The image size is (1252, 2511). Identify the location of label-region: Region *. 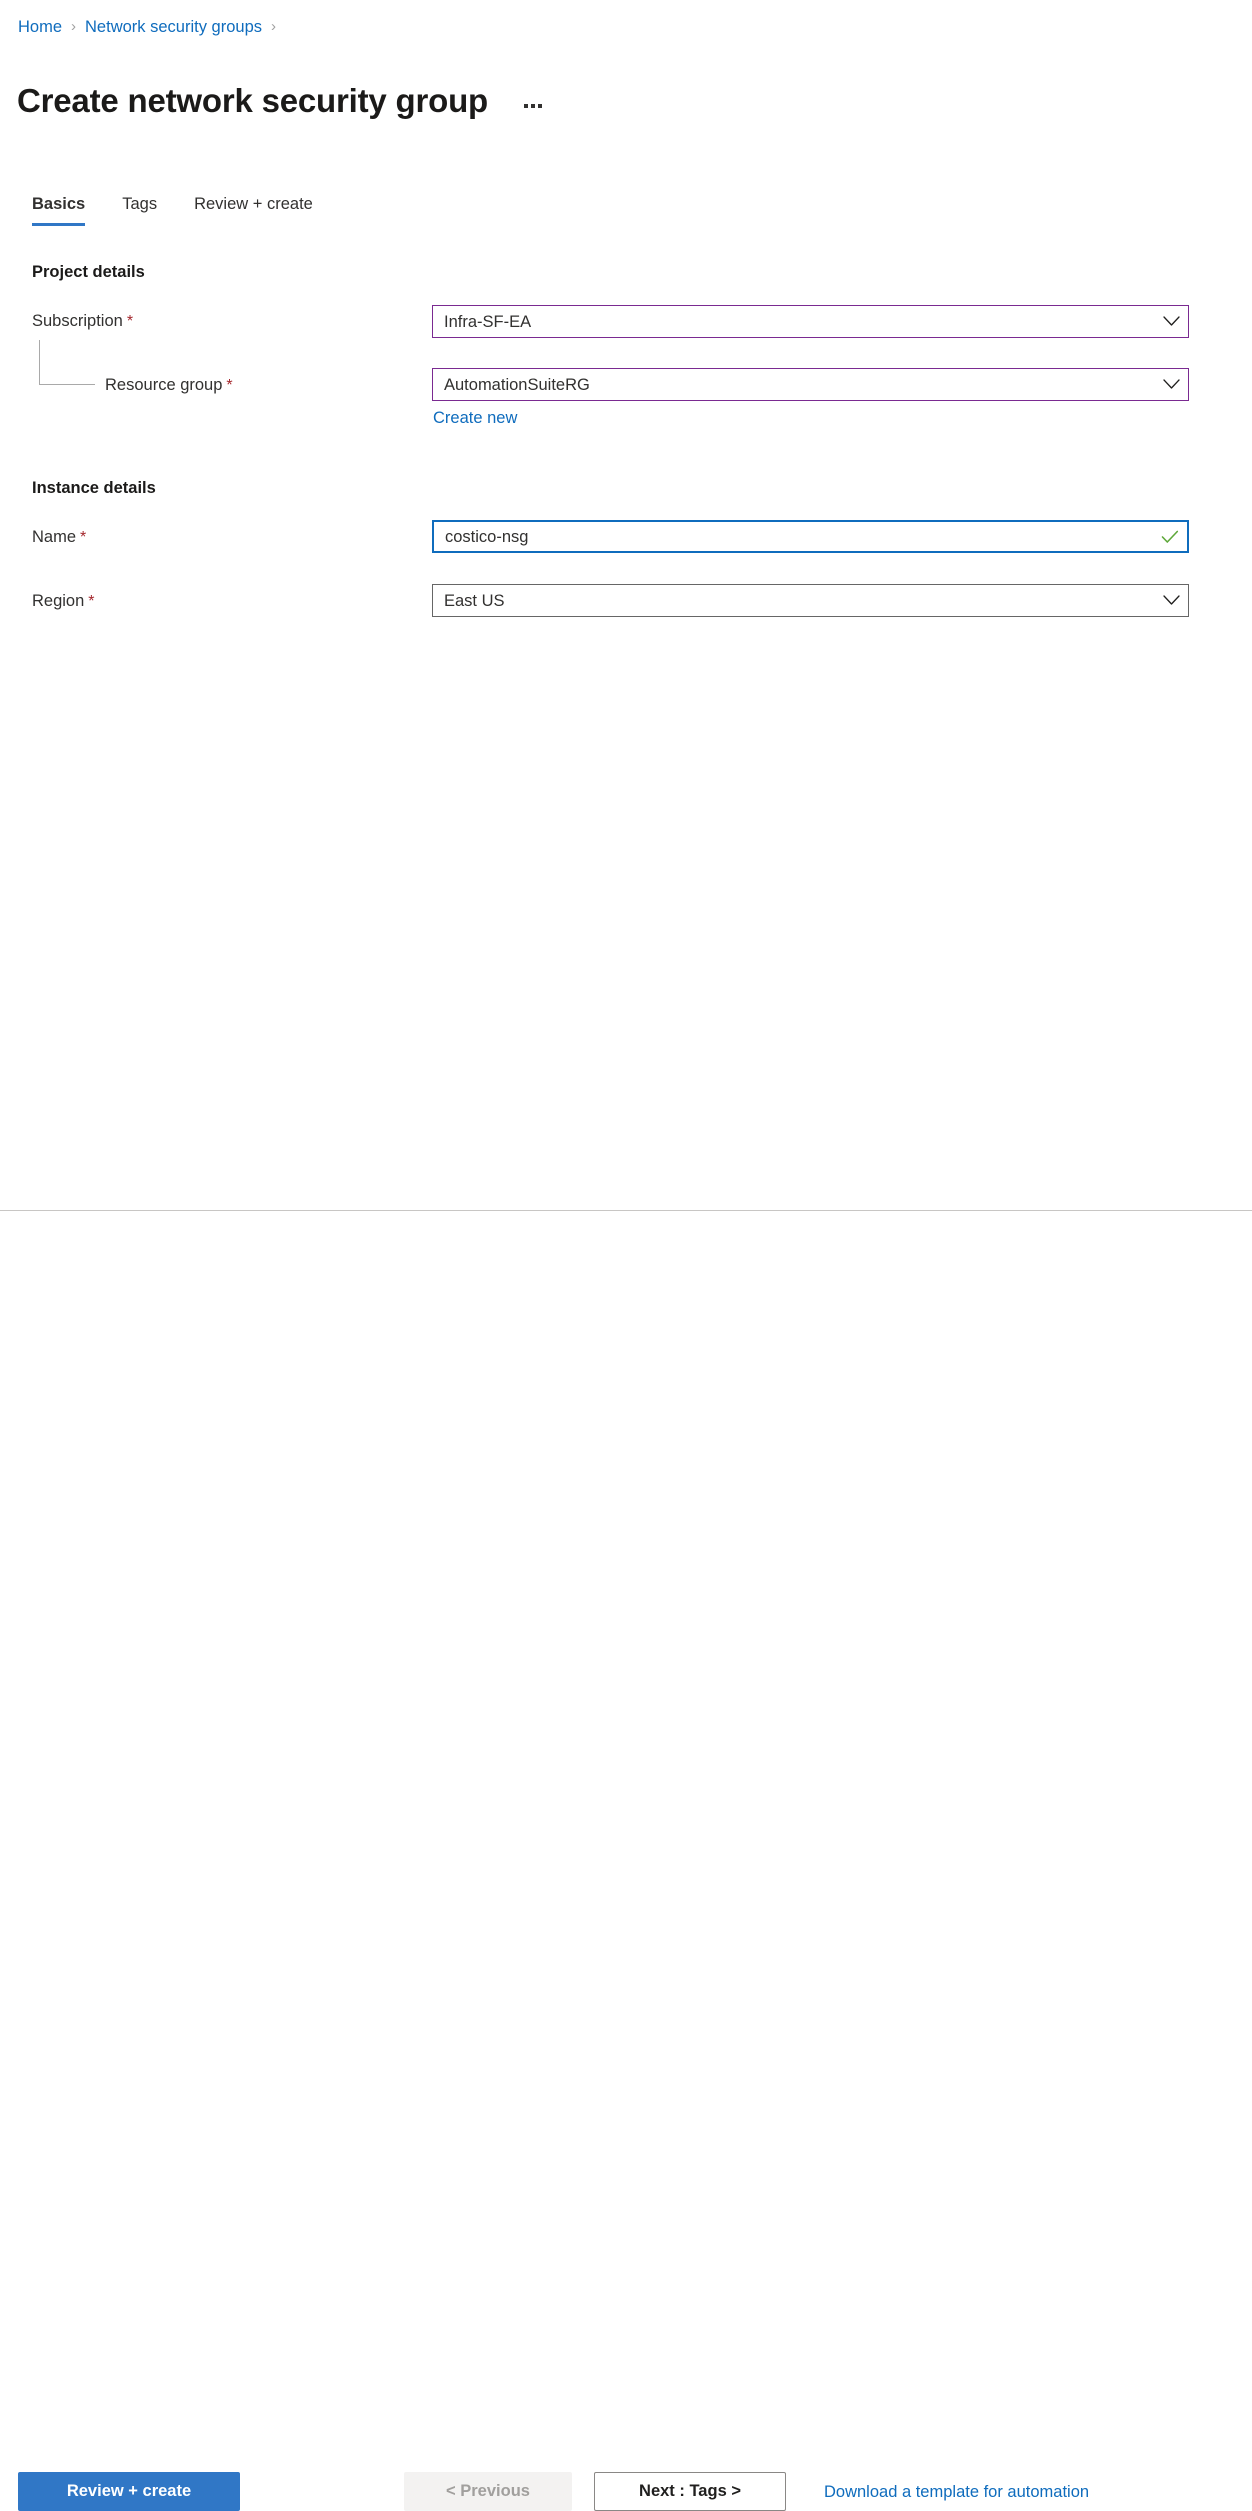
(63, 601).